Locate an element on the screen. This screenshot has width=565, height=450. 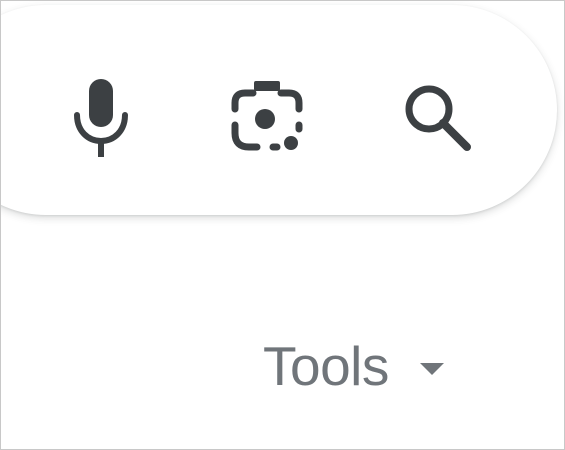
image-search-button is located at coordinates (267, 117).